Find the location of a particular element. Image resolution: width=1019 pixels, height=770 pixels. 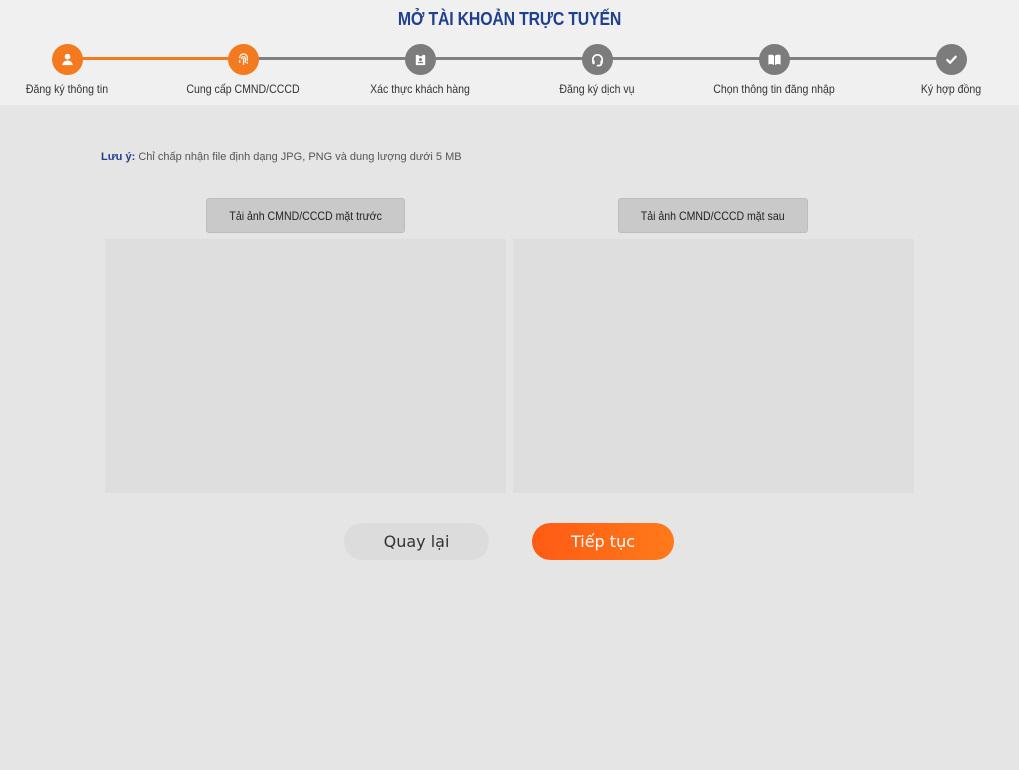

upload-back-label: Tải ảnh CMND/CCCD mặt sau is located at coordinates (713, 215).